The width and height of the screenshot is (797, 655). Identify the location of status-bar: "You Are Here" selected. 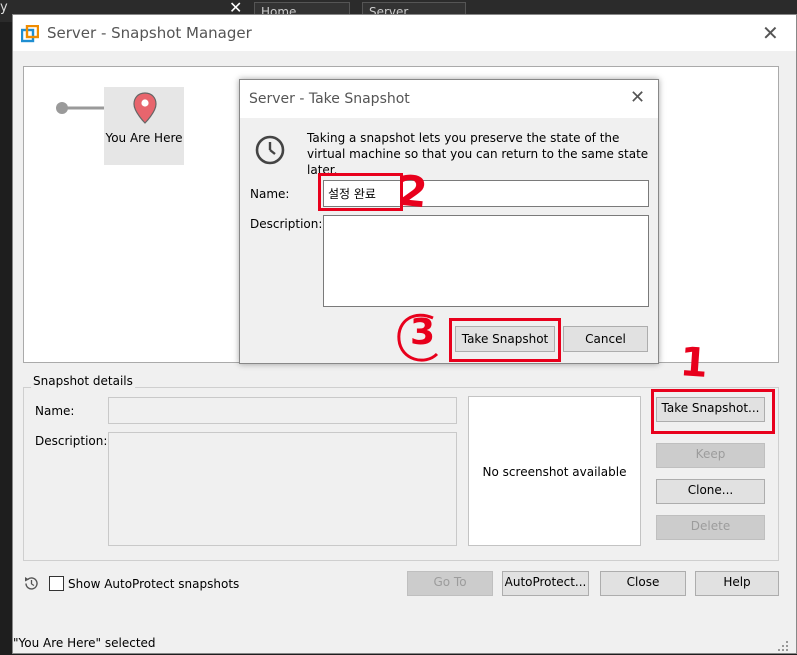
(404, 642).